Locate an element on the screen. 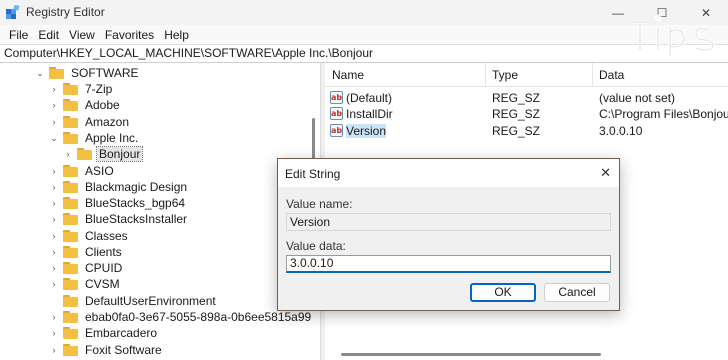  tree-item-label: Adobe is located at coordinates (102, 105).